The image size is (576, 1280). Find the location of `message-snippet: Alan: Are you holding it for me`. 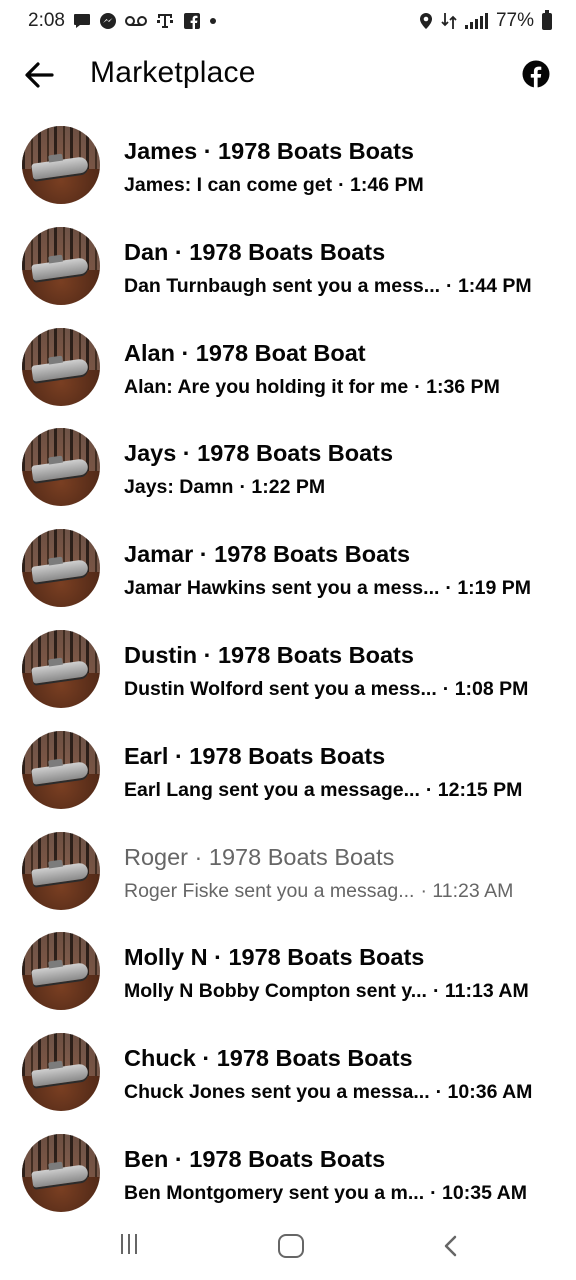

message-snippet: Alan: Are you holding it for me is located at coordinates (266, 386).